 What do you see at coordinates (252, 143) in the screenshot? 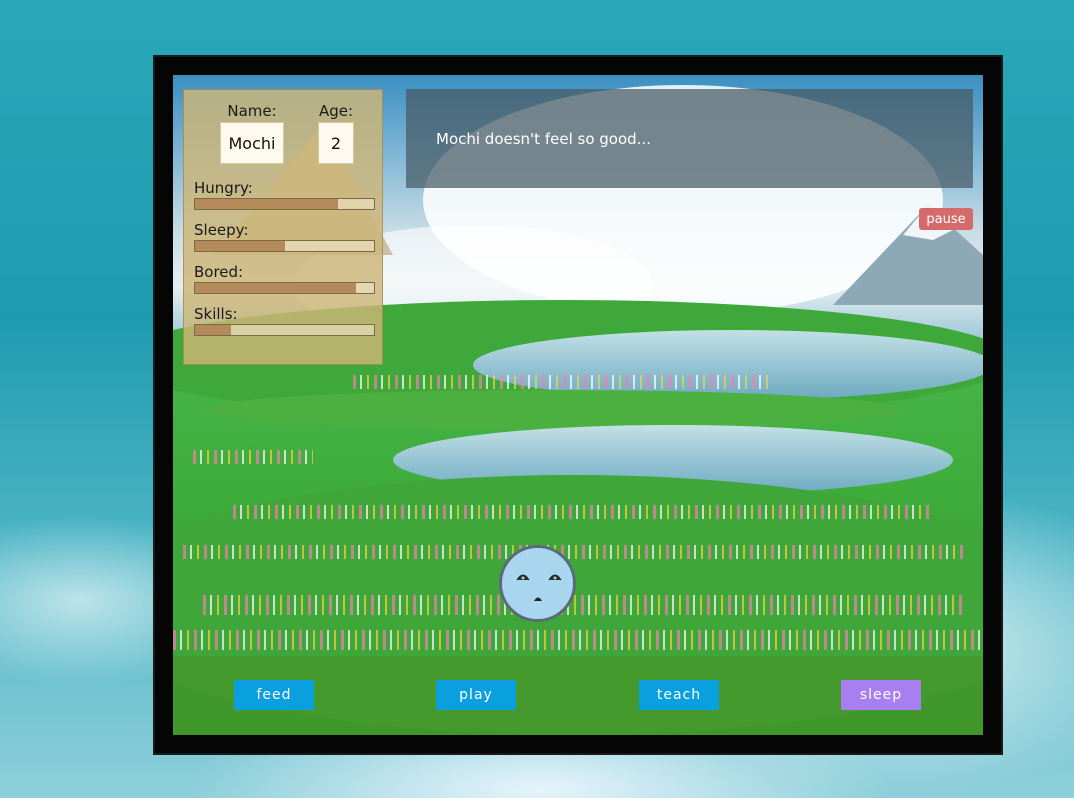
I see `pet-name: Mochi` at bounding box center [252, 143].